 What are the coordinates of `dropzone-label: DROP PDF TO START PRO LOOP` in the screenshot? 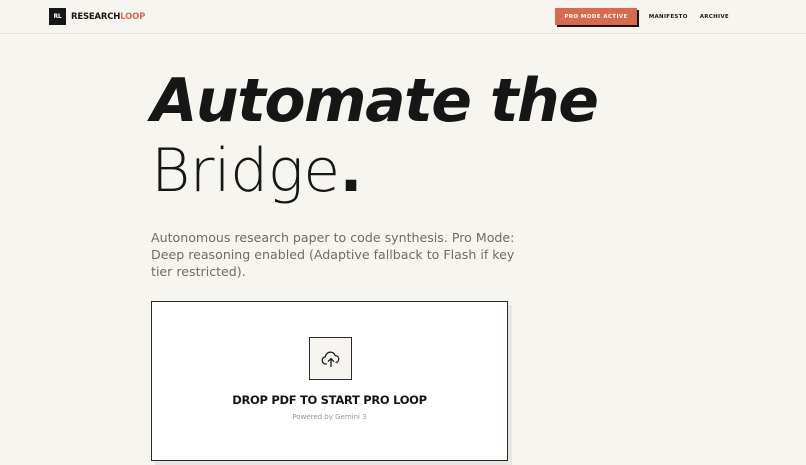 It's located at (329, 400).